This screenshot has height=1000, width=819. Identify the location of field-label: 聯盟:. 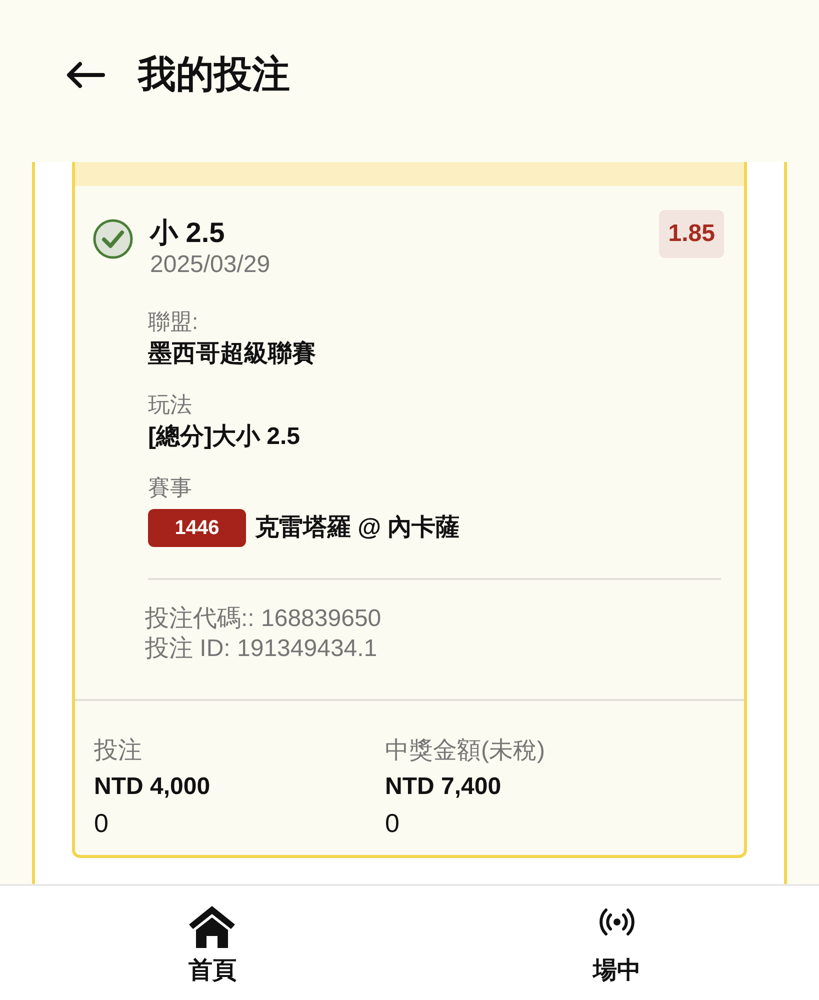
(174, 322).